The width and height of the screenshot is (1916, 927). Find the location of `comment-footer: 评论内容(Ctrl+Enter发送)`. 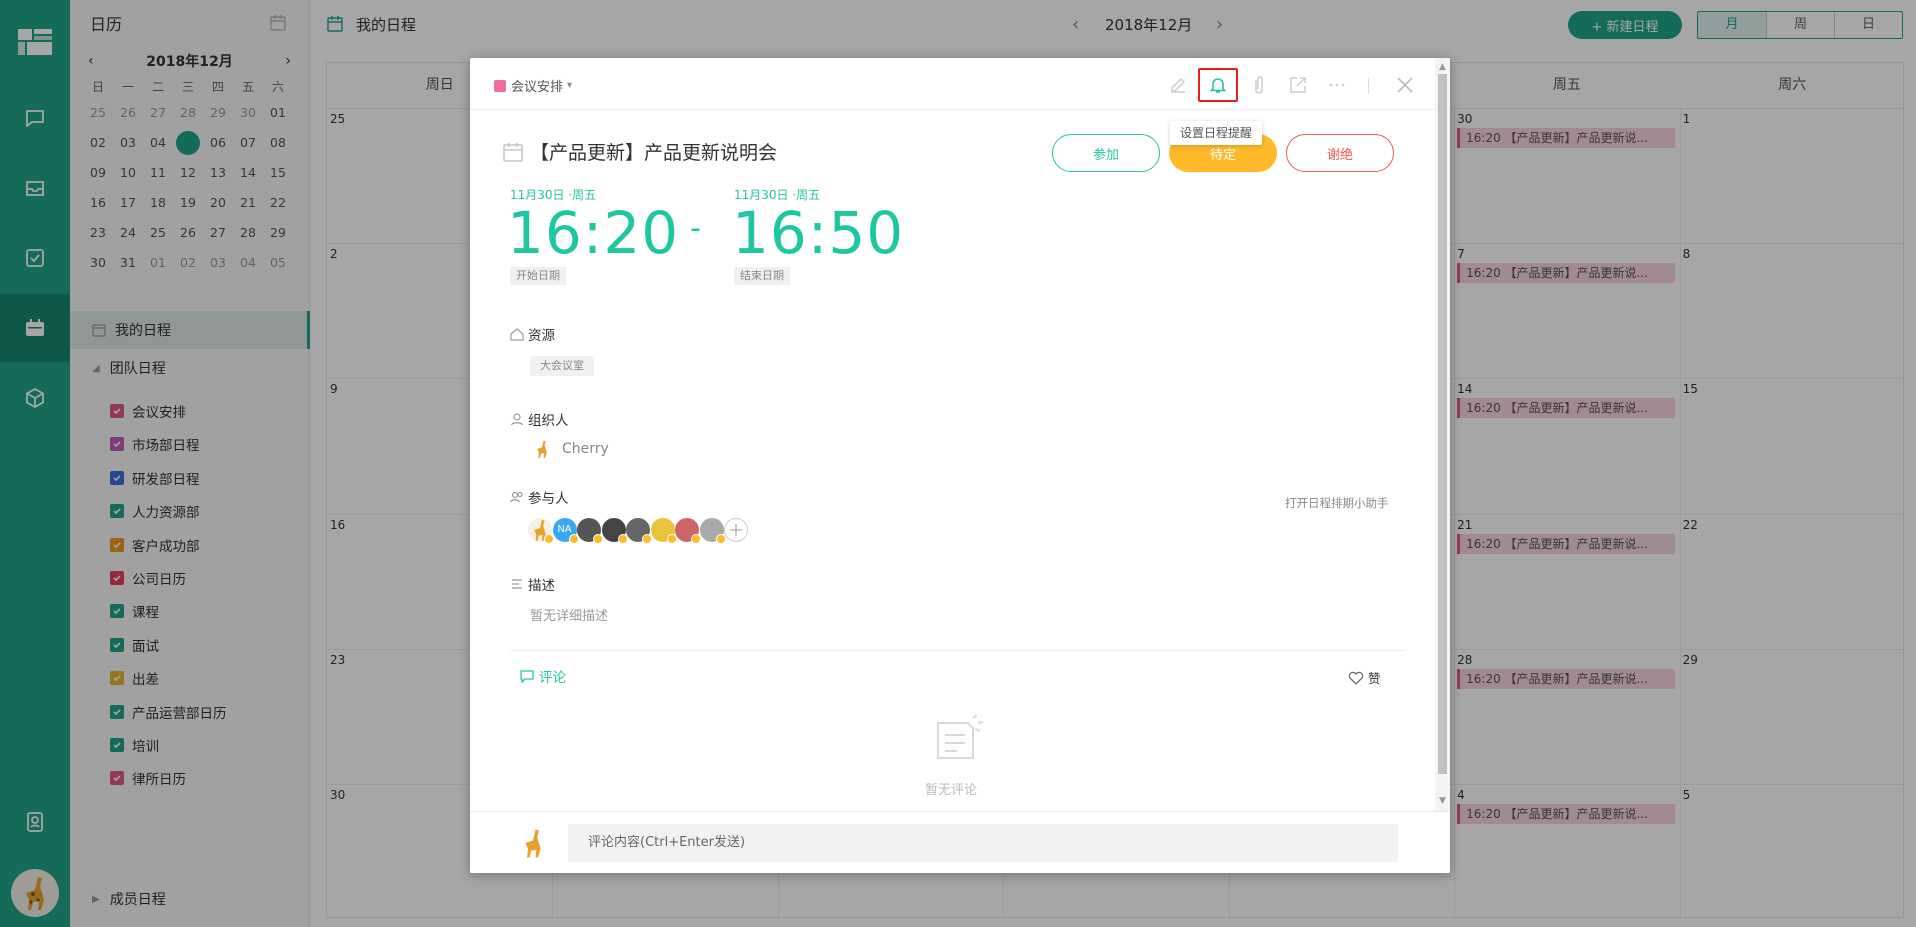

comment-footer: 评论内容(Ctrl+Enter发送) is located at coordinates (960, 842).